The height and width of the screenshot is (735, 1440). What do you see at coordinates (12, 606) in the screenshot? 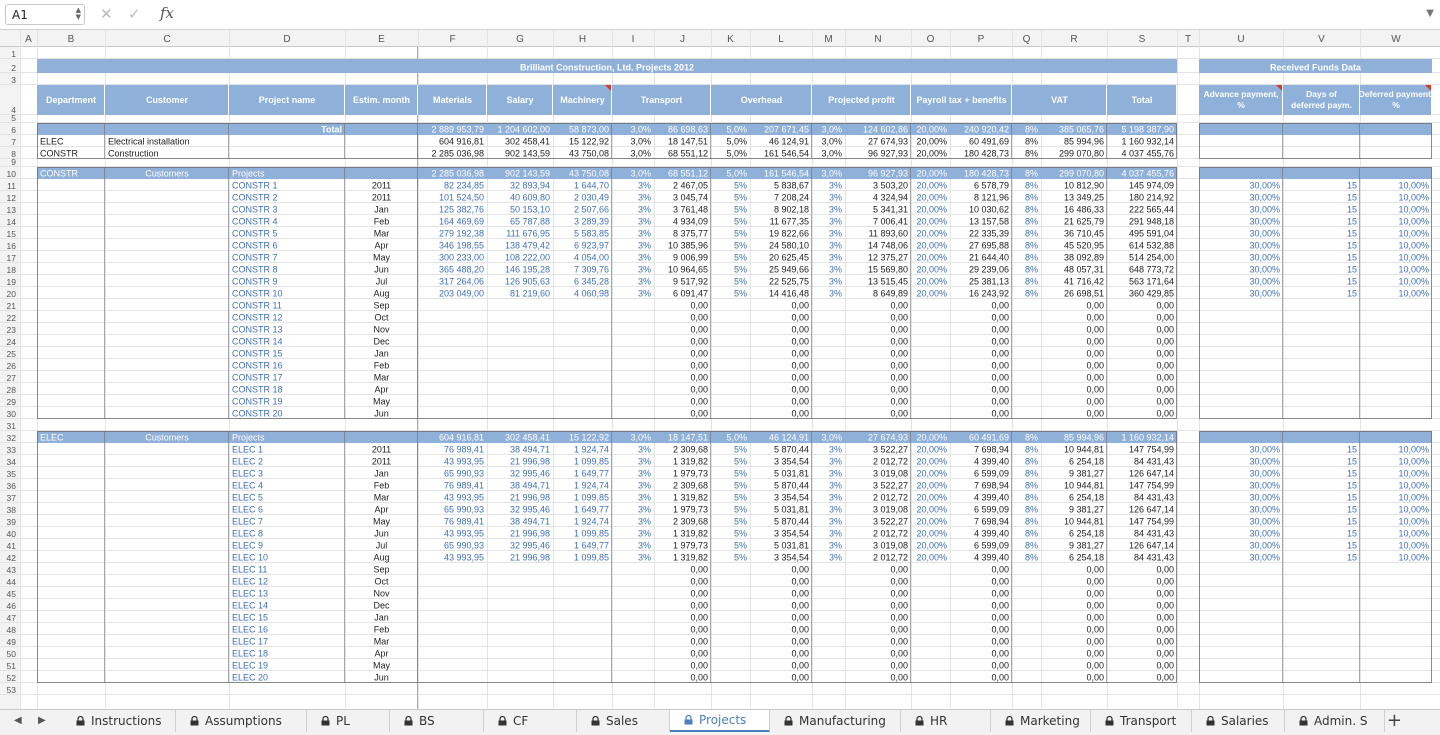
I see `row-header-46: 46` at bounding box center [12, 606].